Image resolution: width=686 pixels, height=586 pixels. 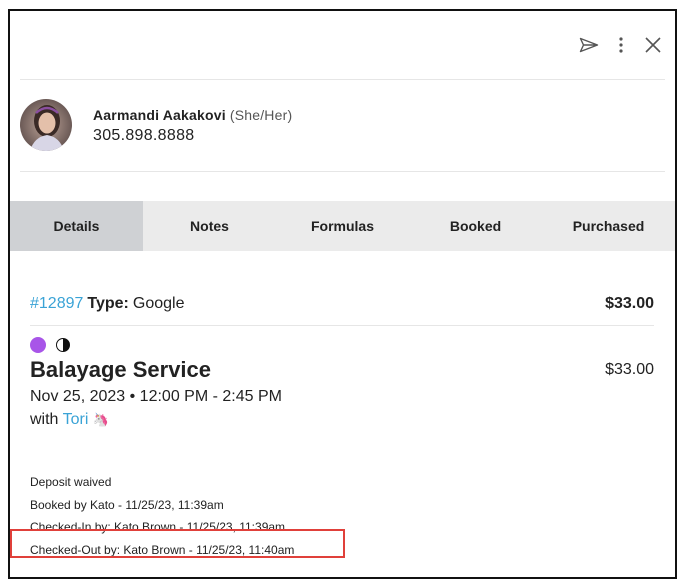 What do you see at coordinates (475, 226) in the screenshot?
I see `tab-booked: Booked` at bounding box center [475, 226].